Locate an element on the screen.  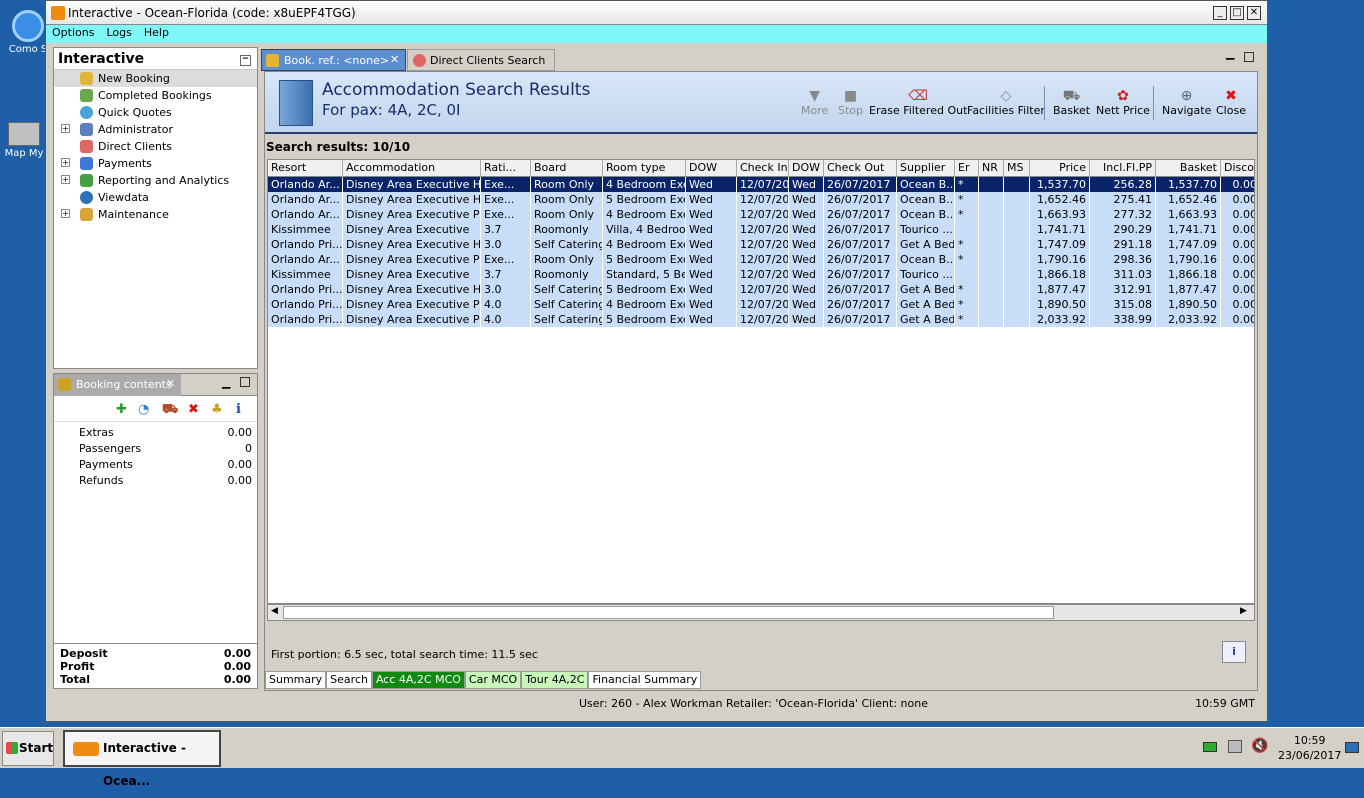
basket-icon: ⛟ is located at coordinates (170, 410).